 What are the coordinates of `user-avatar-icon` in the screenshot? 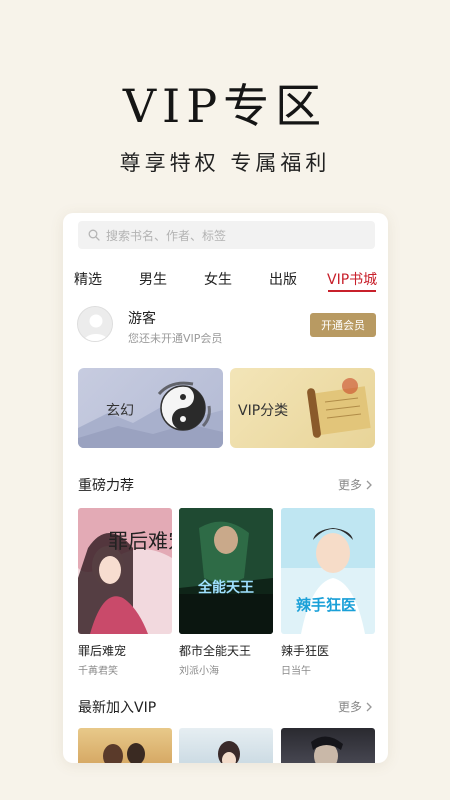 It's located at (95, 324).